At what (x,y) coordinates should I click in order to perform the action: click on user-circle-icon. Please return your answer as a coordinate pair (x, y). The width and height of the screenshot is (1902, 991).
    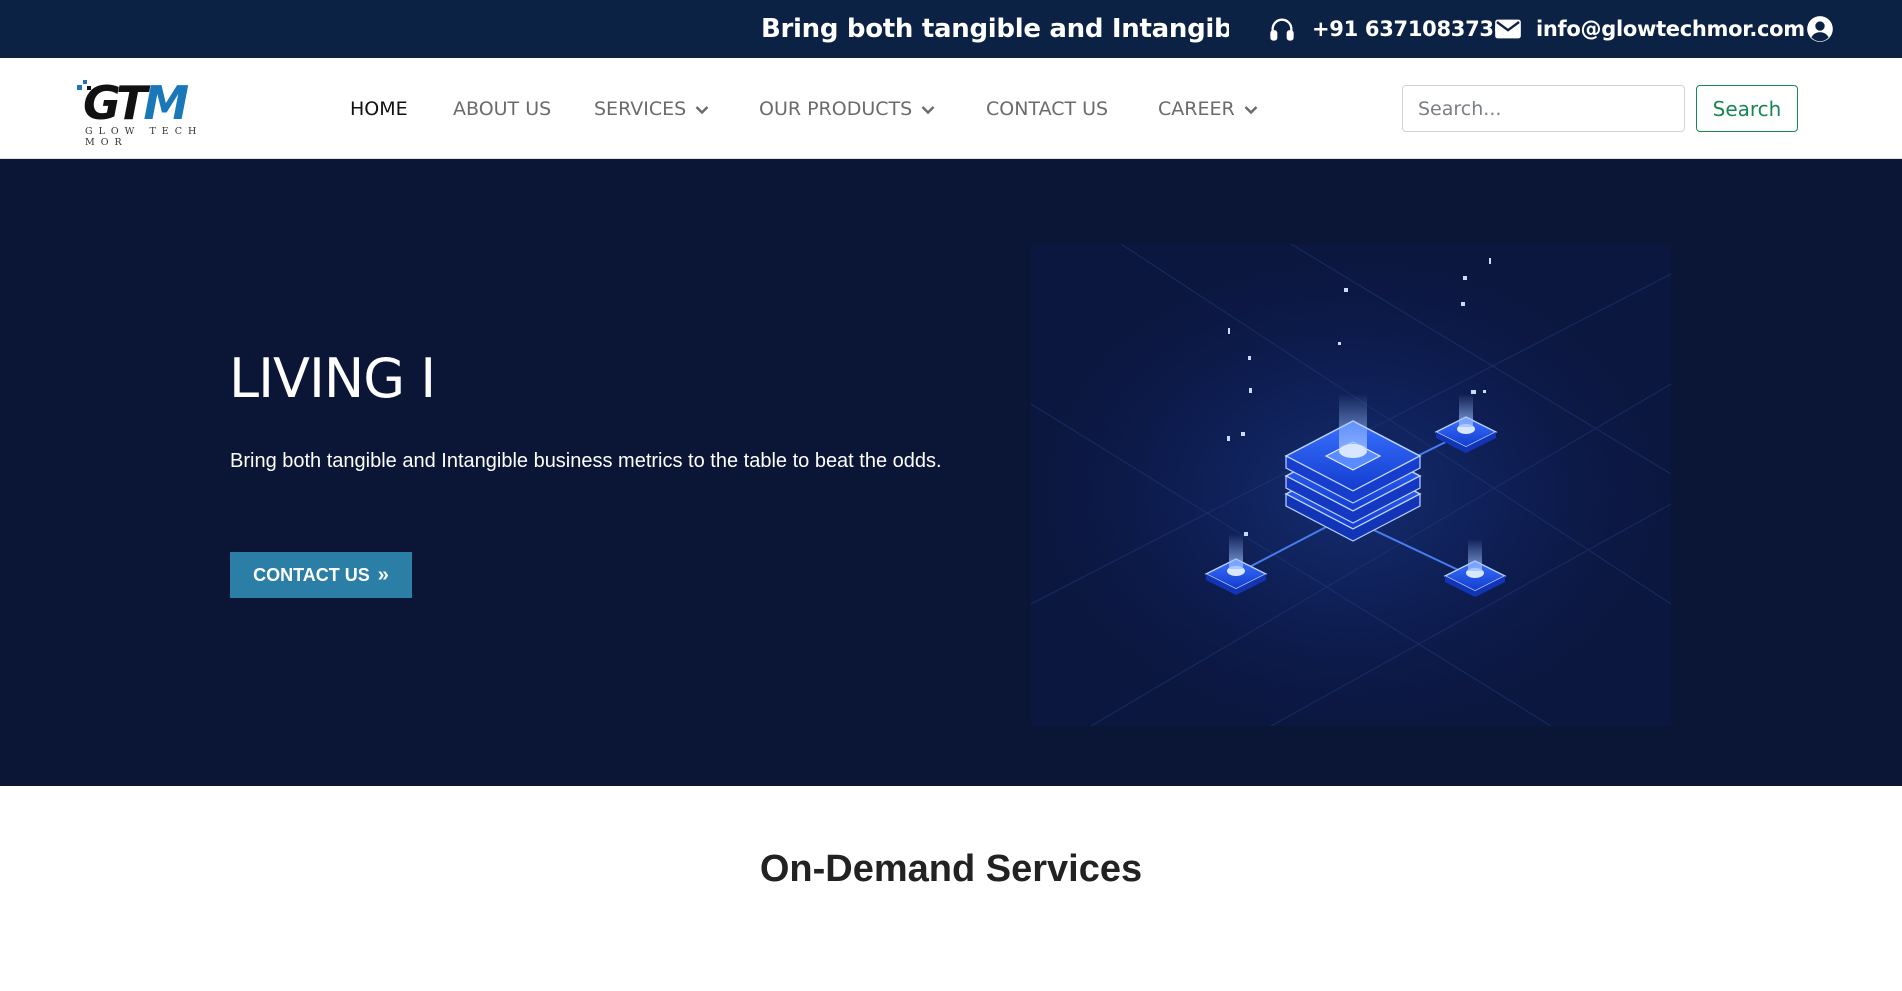
    Looking at the image, I should click on (1820, 29).